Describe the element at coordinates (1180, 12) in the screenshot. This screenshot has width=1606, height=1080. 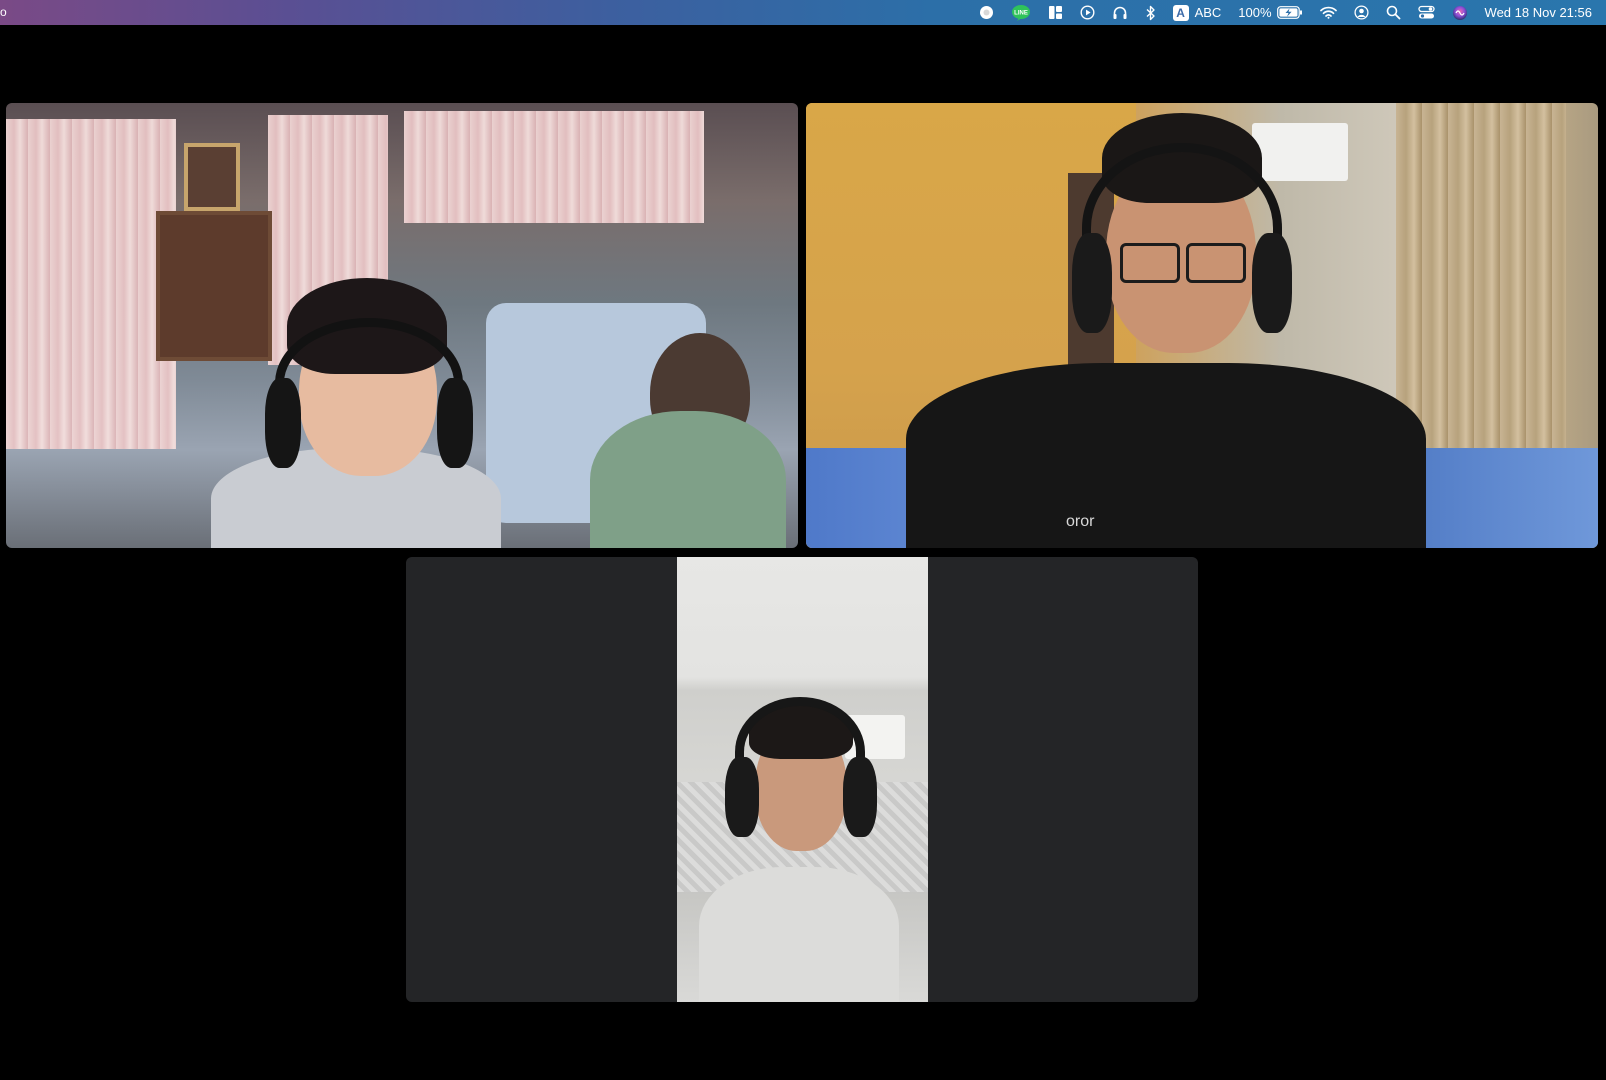
I see `input-source-icon: A` at that location.